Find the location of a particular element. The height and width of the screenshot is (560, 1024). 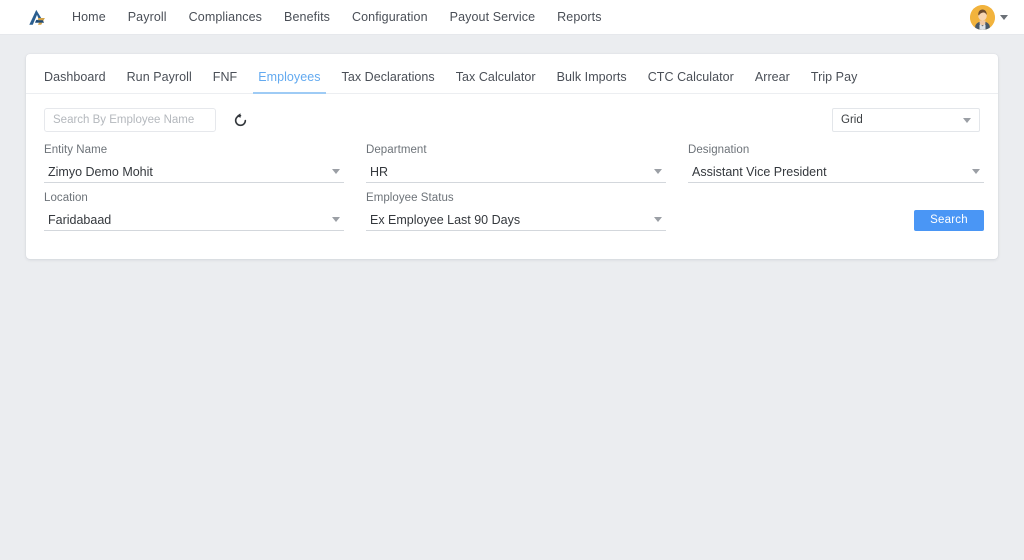

toolbar-left-group is located at coordinates (147, 120).